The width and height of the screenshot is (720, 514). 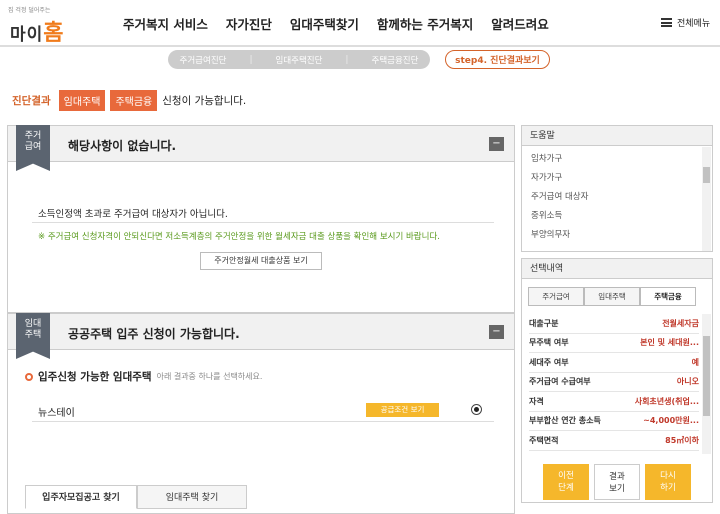 I want to click on all-menu-button: 전체메뉴, so click(x=685, y=22).